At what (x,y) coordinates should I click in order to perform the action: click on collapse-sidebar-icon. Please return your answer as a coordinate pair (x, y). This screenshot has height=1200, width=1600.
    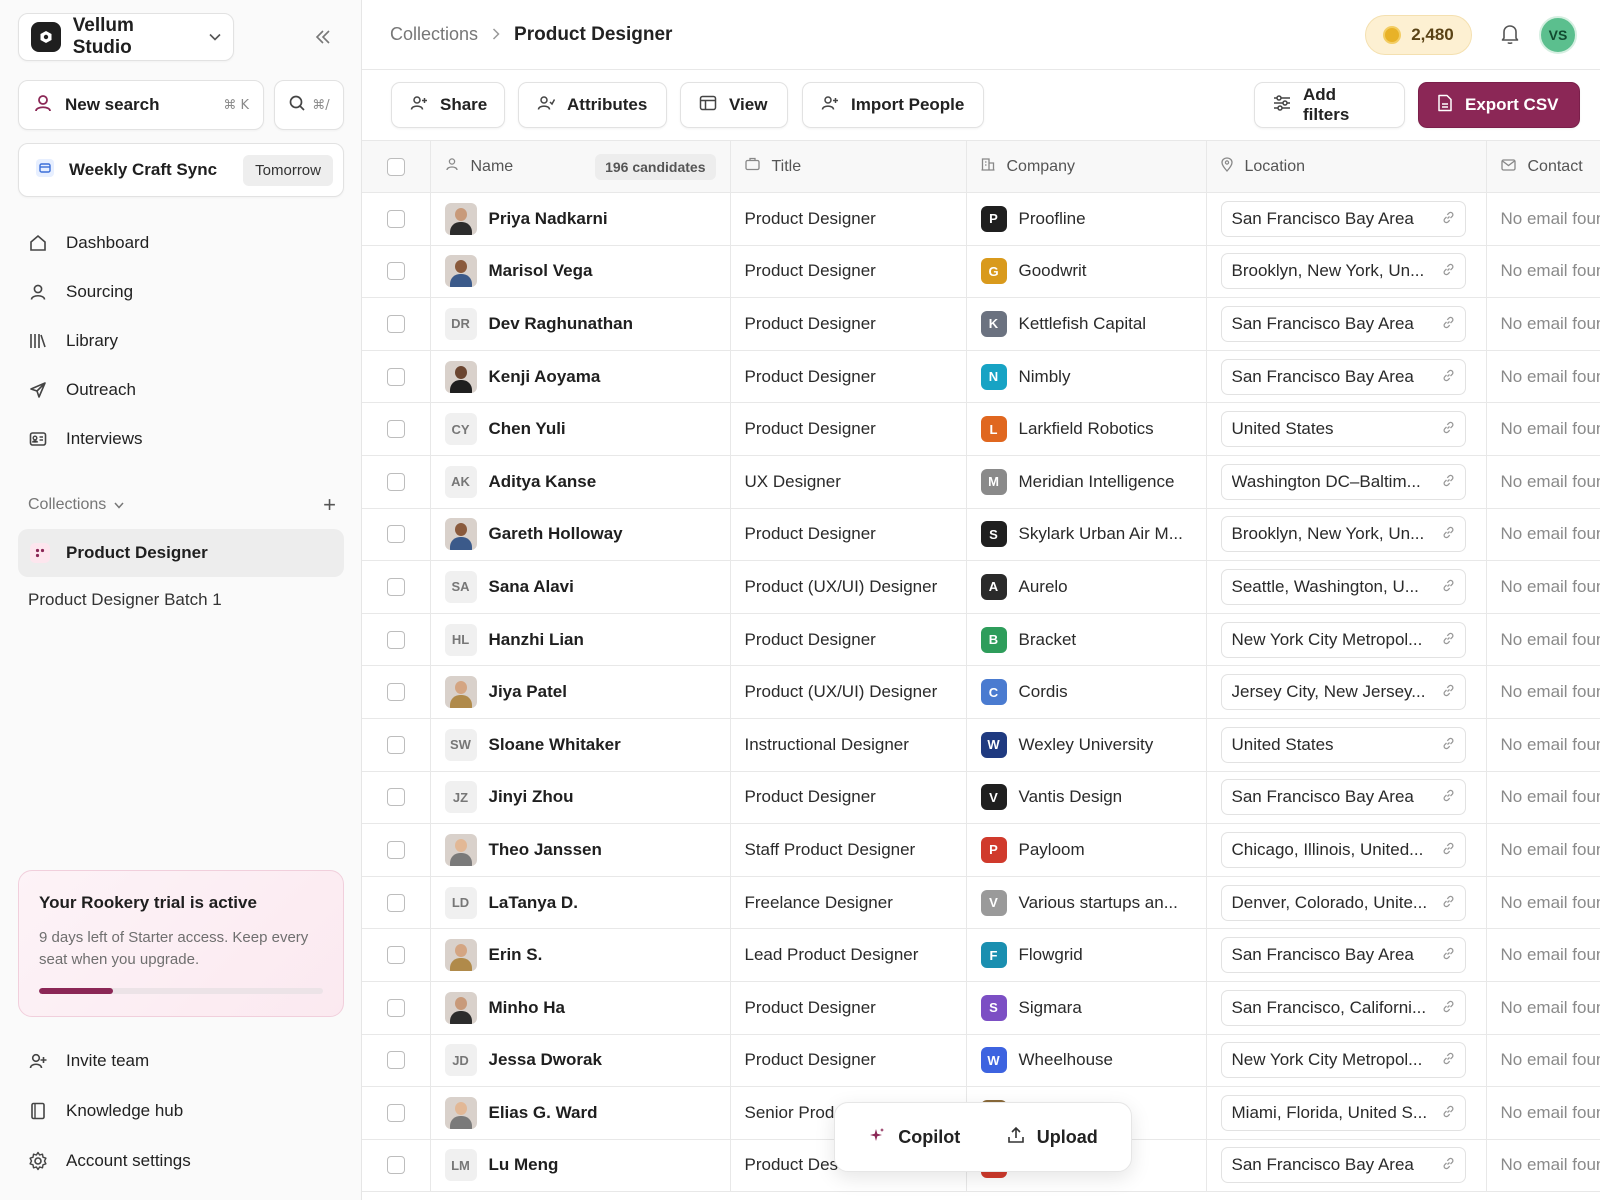
    Looking at the image, I should click on (323, 37).